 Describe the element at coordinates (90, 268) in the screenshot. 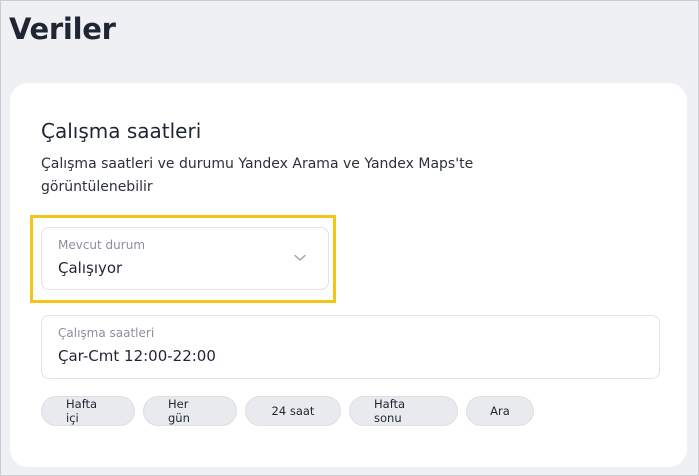

I see `status-select-value: Çalışıyor` at that location.